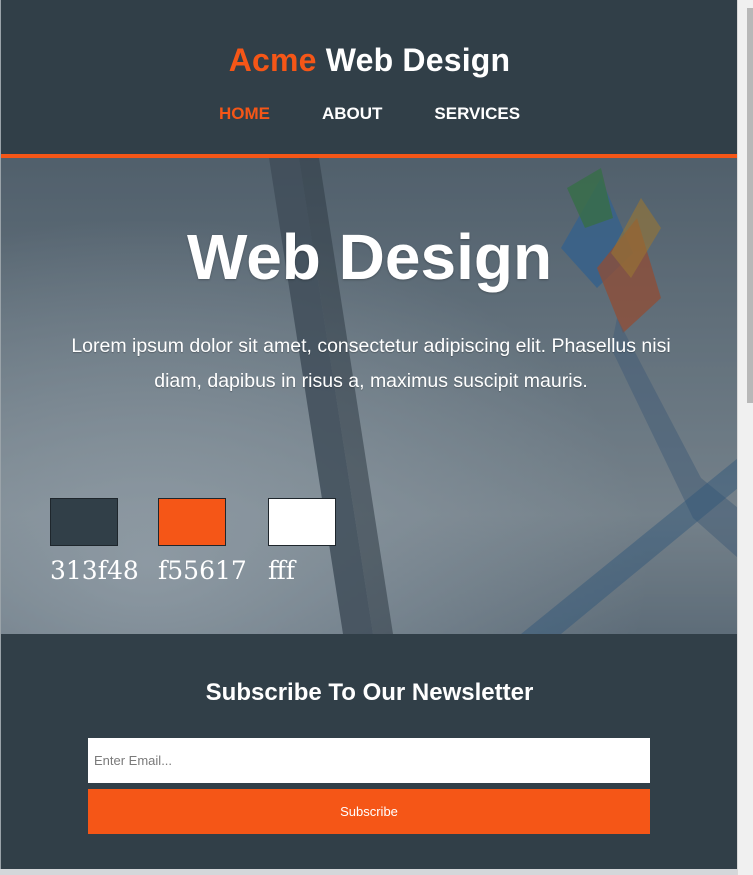 This screenshot has height=875, width=753. Describe the element at coordinates (368, 872) in the screenshot. I see `window-bottom-edge` at that location.